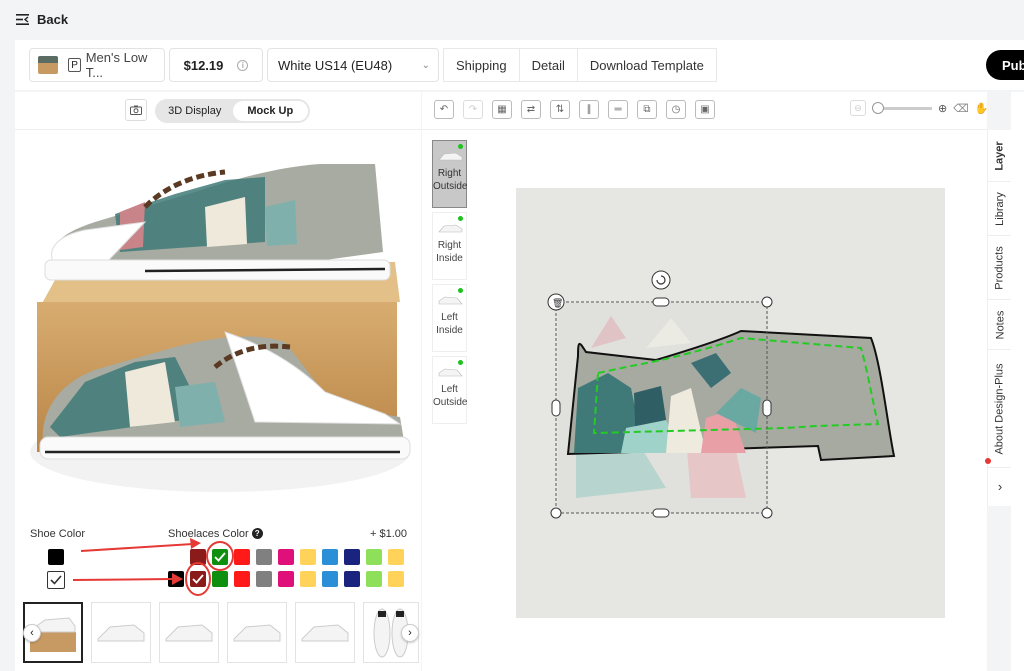 This screenshot has height=671, width=1024. I want to click on zoom-handle, so click(878, 107).